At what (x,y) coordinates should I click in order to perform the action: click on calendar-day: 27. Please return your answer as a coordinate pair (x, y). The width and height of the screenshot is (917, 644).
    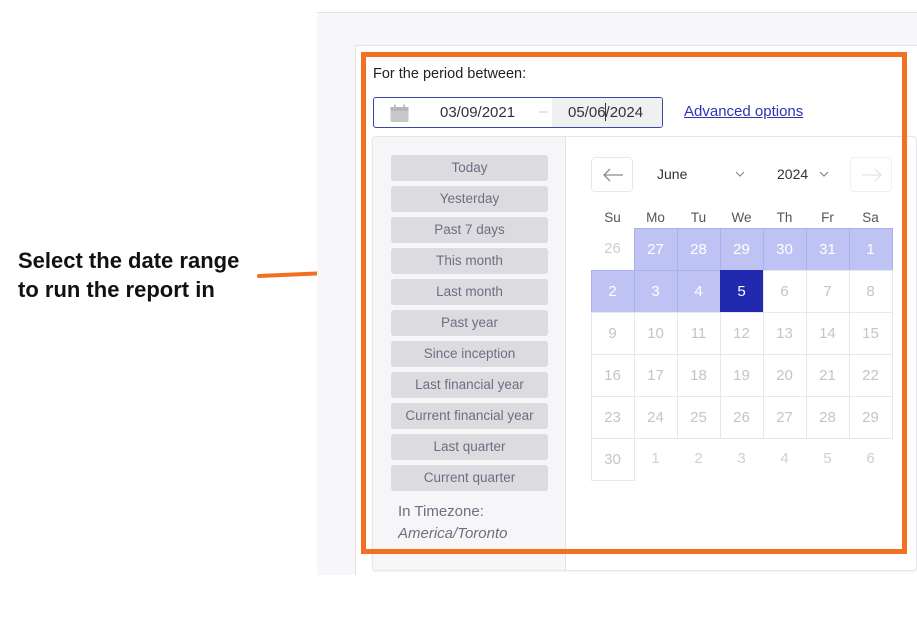
    Looking at the image, I should click on (784, 417).